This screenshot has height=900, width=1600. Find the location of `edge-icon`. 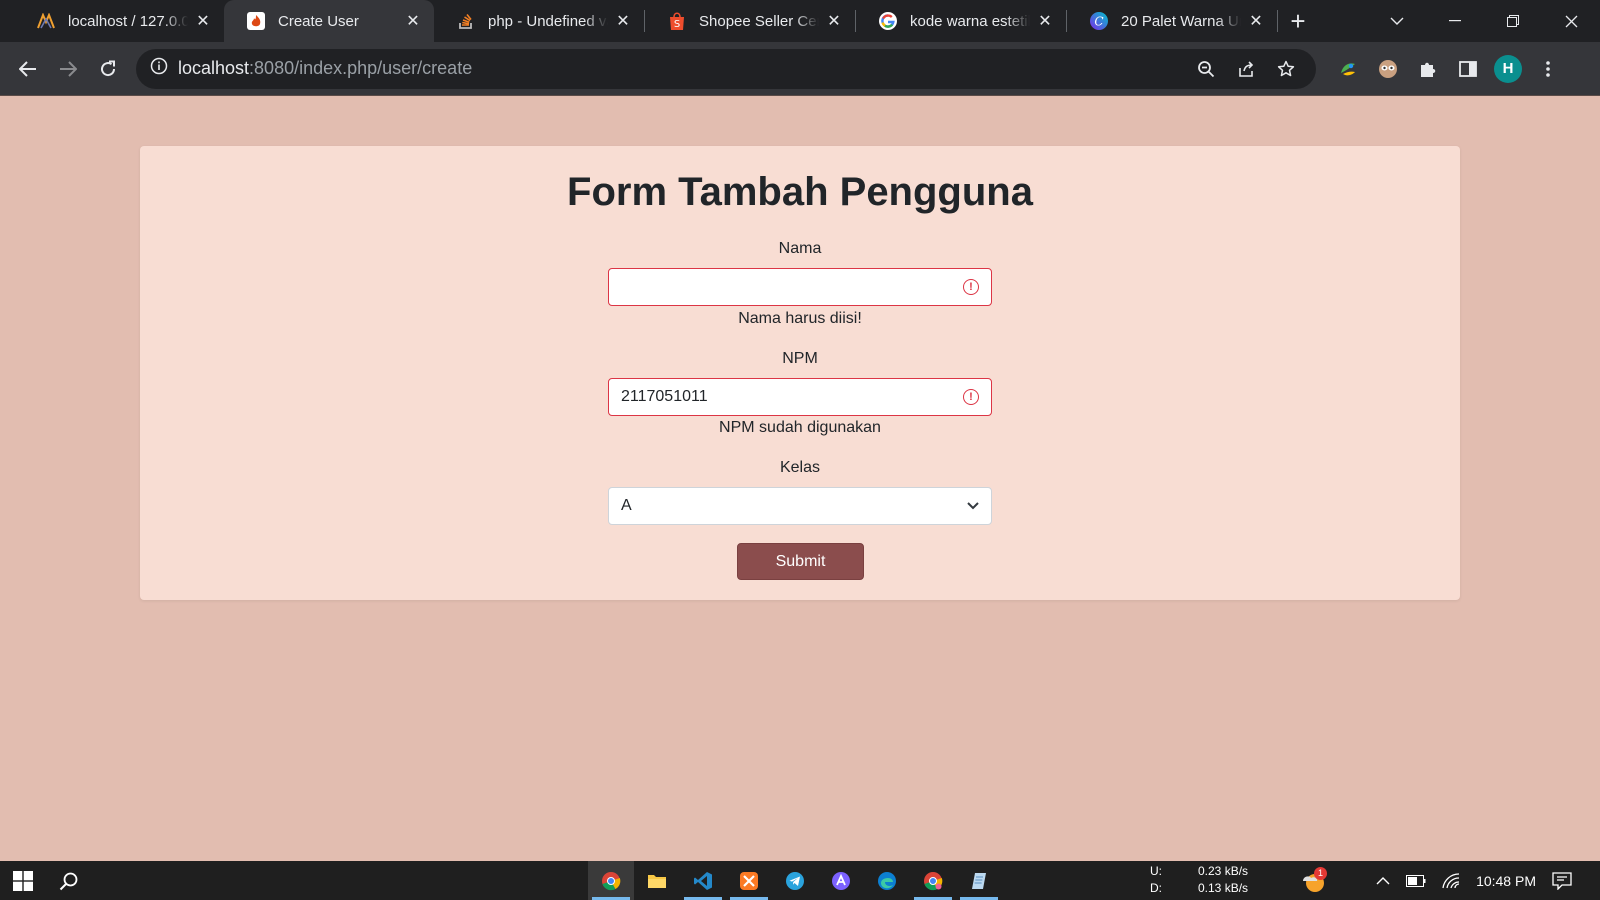

edge-icon is located at coordinates (887, 880).